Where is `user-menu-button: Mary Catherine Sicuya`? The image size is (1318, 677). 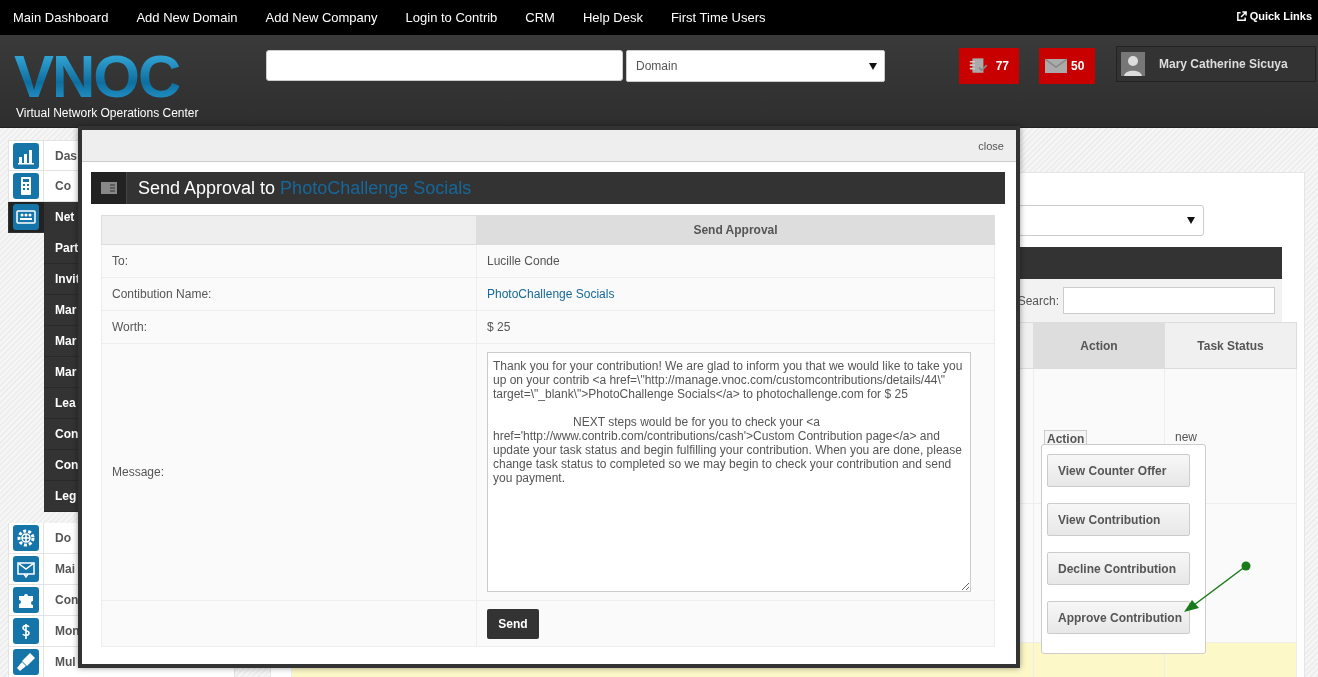
user-menu-button: Mary Catherine Sicuya is located at coordinates (1216, 64).